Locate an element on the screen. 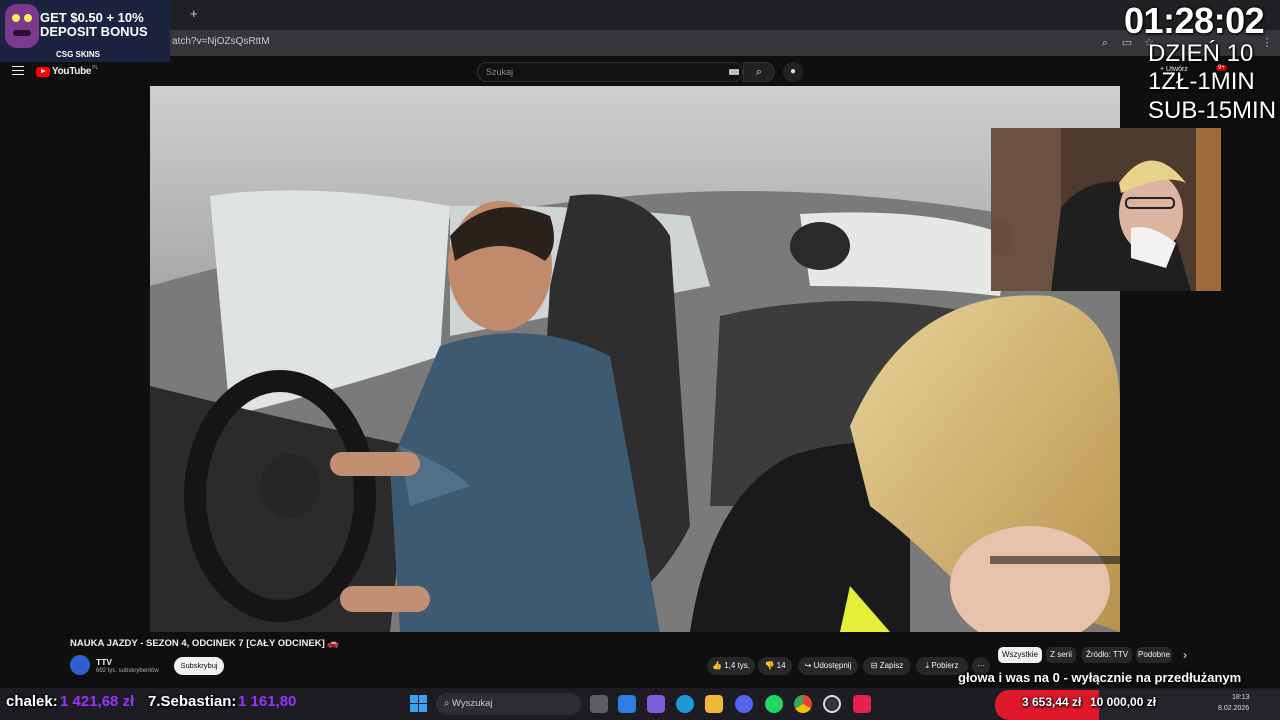  windows-start-icon is located at coordinates (418, 703).